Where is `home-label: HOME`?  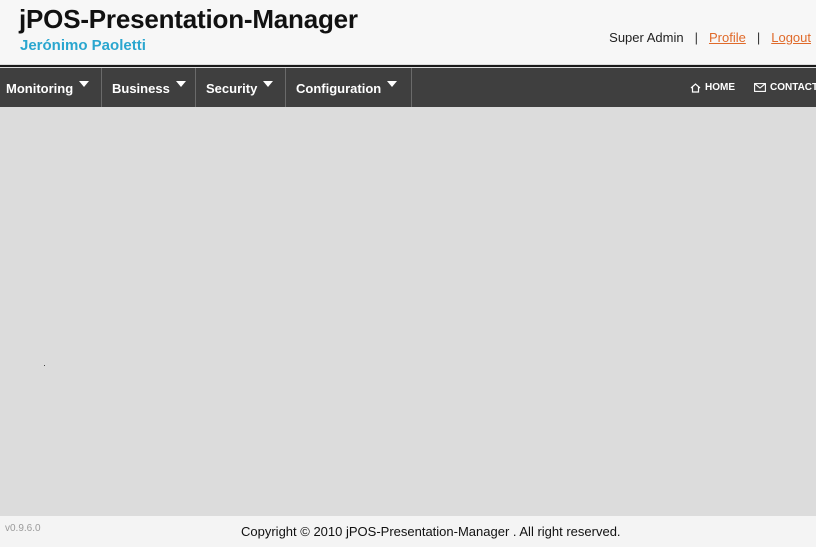 home-label: HOME is located at coordinates (720, 87).